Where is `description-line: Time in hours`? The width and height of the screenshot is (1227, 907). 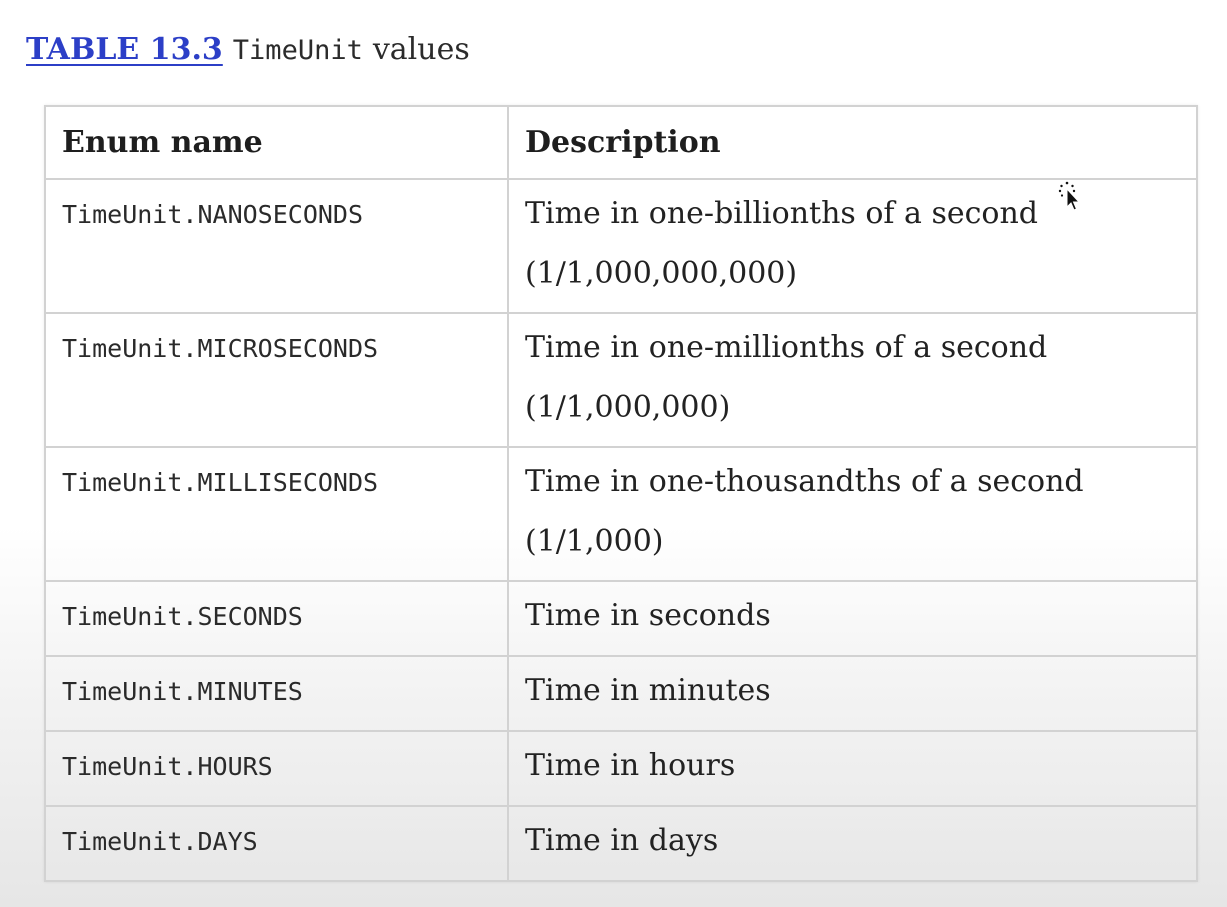 description-line: Time in hours is located at coordinates (630, 765).